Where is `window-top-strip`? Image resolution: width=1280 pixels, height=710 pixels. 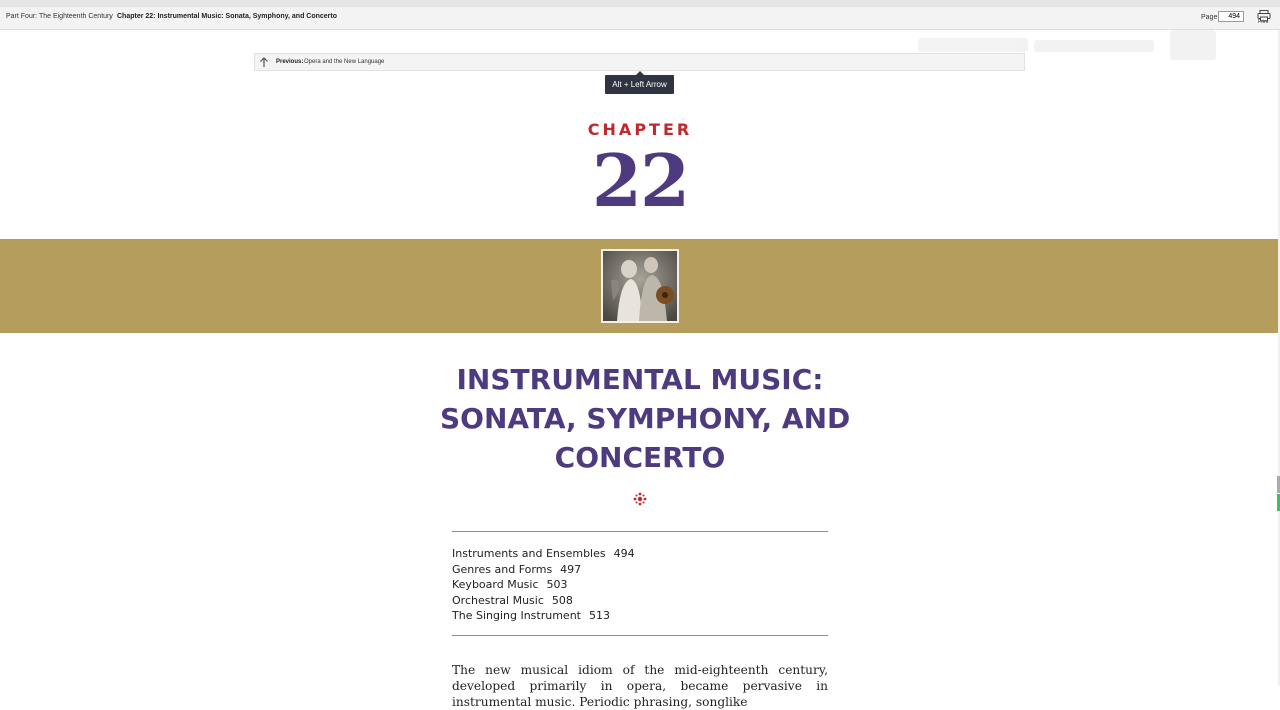
window-top-strip is located at coordinates (640, 3).